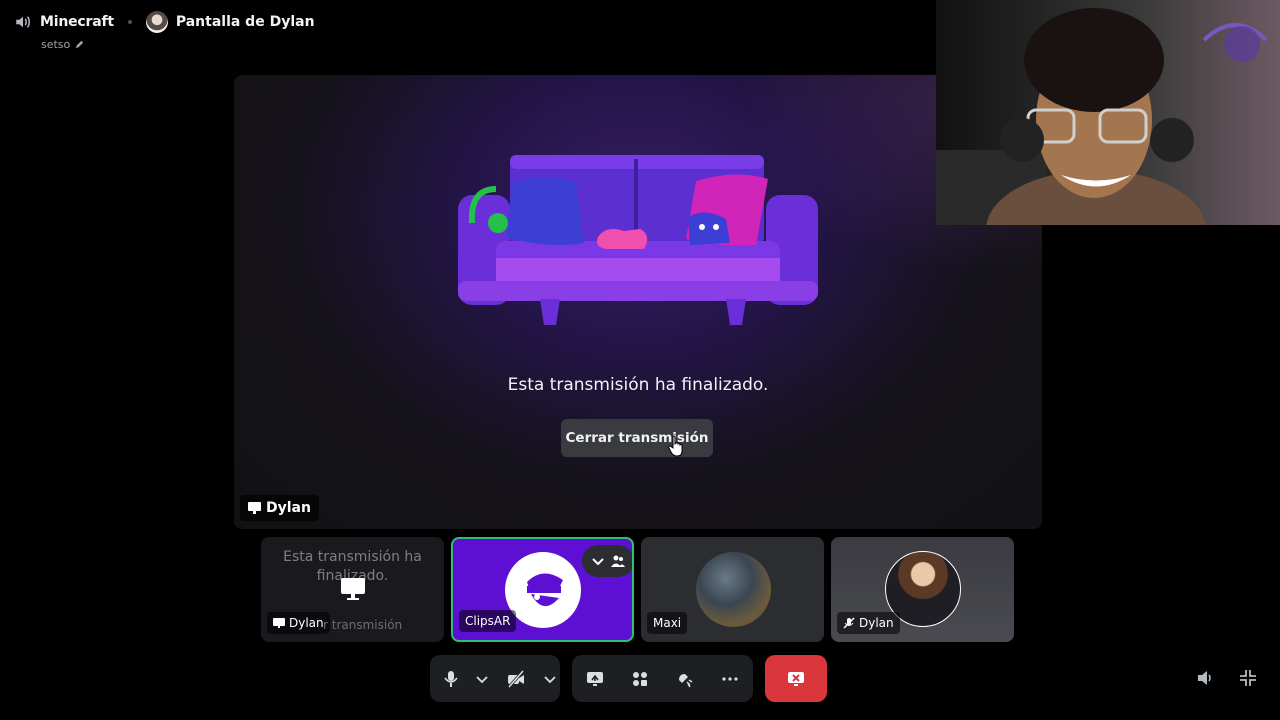 This screenshot has width=1280, height=720. I want to click on camera-options-button, so click(550, 678).